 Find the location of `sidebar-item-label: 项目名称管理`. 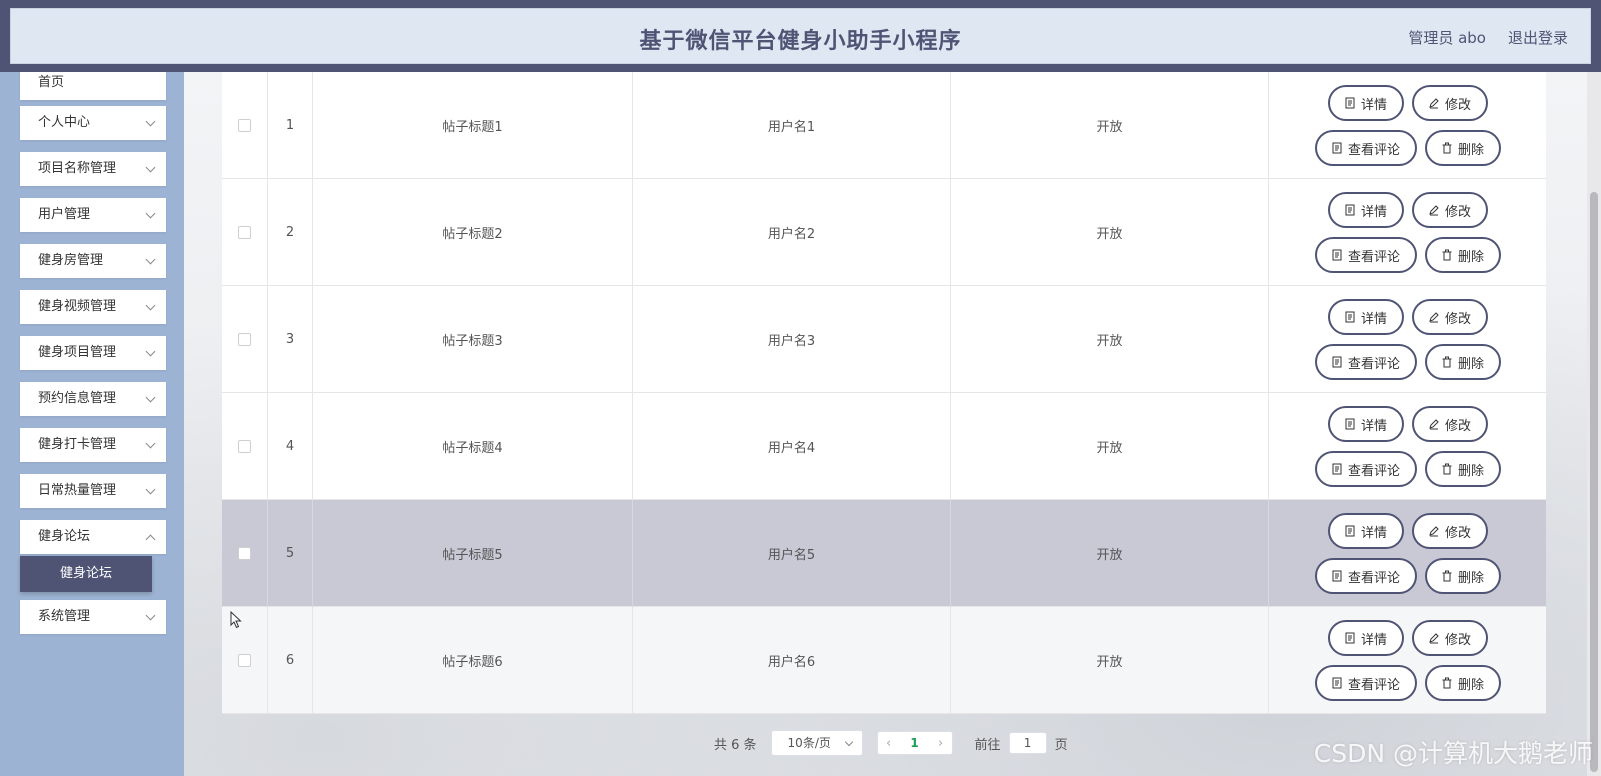

sidebar-item-label: 项目名称管理 is located at coordinates (77, 168).